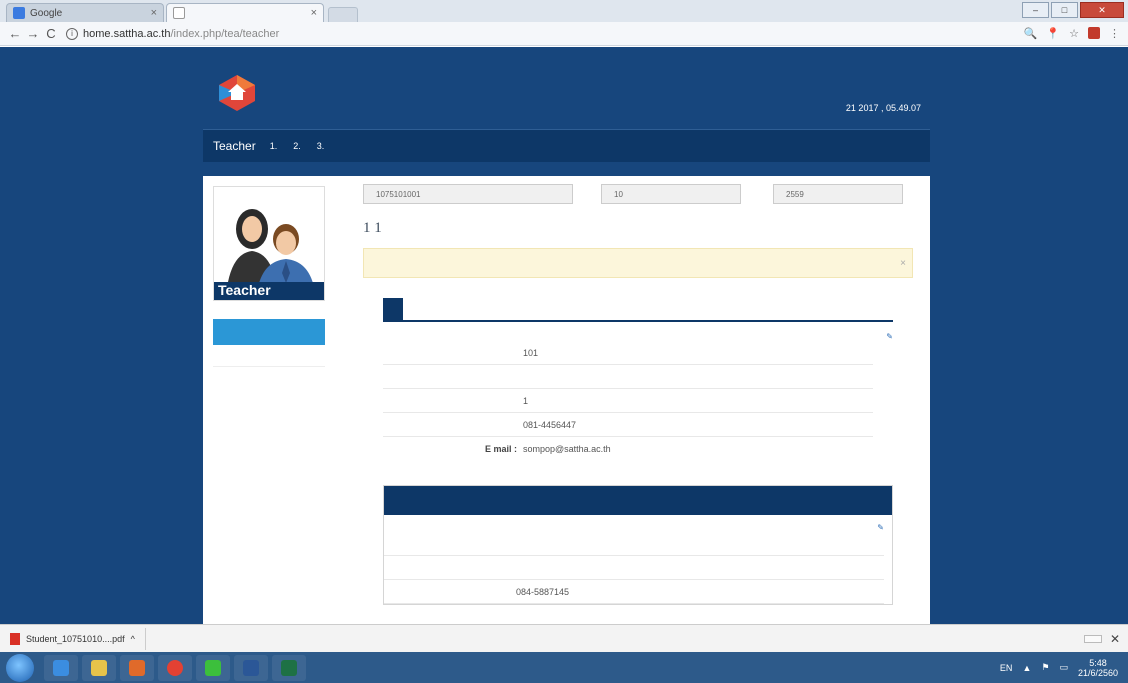 The width and height of the screenshot is (1128, 683). Describe the element at coordinates (468, 194) in the screenshot. I see `school-field: 1075101001` at that location.